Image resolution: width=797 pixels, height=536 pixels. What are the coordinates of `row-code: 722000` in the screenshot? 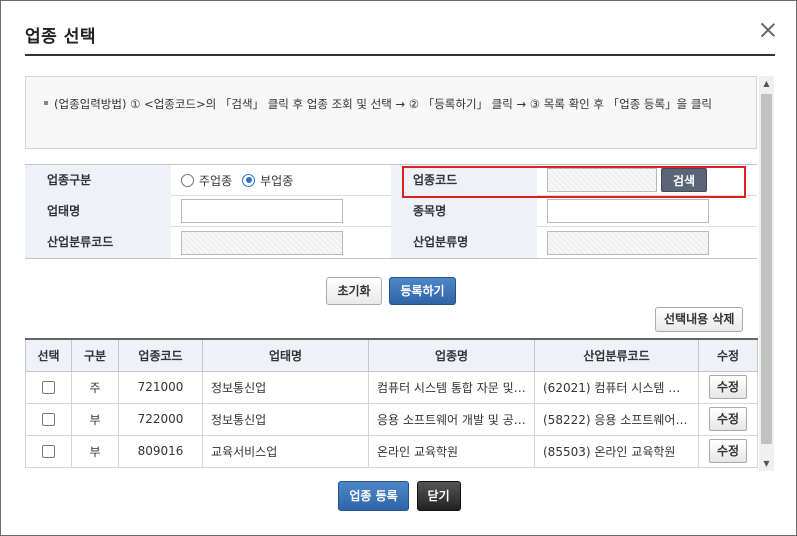 It's located at (160, 419).